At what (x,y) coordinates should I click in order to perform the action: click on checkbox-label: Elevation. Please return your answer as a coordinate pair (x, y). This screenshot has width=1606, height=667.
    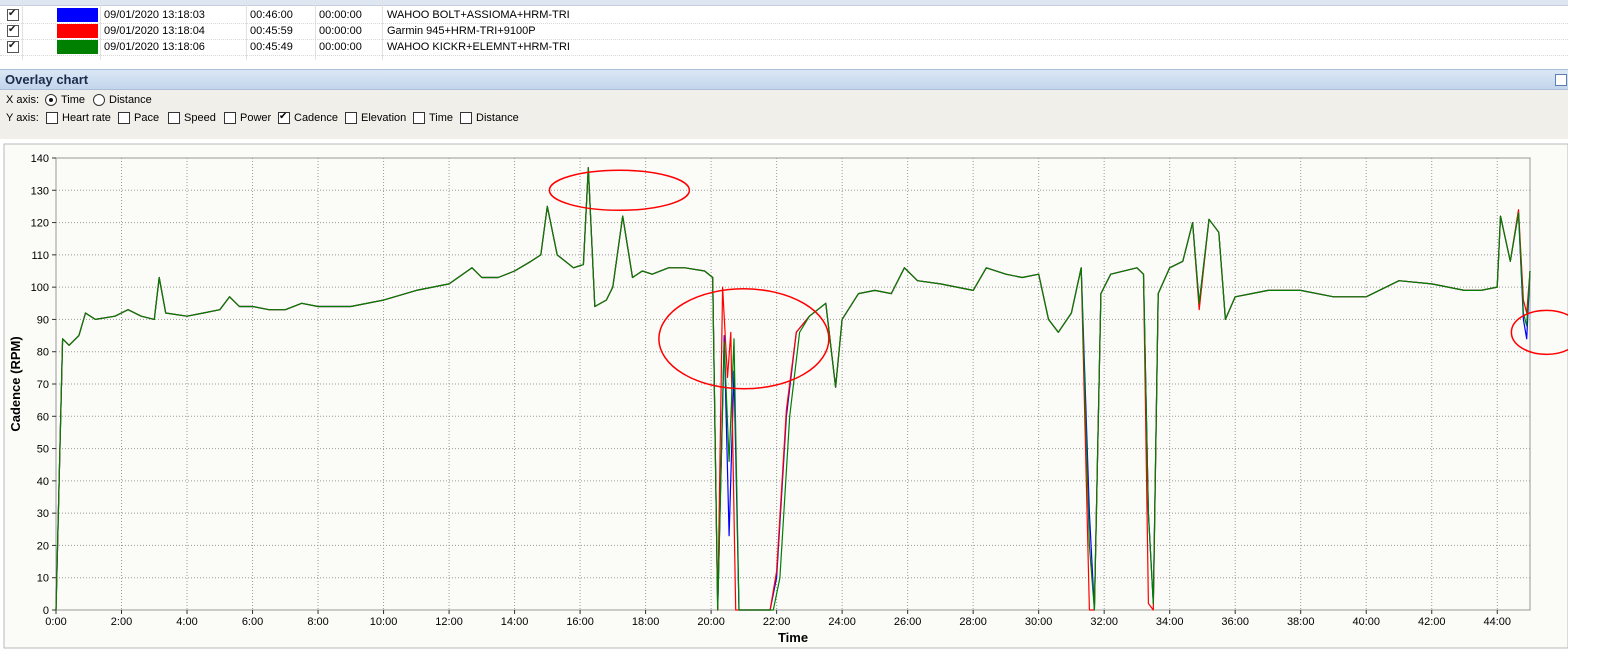
    Looking at the image, I should click on (384, 118).